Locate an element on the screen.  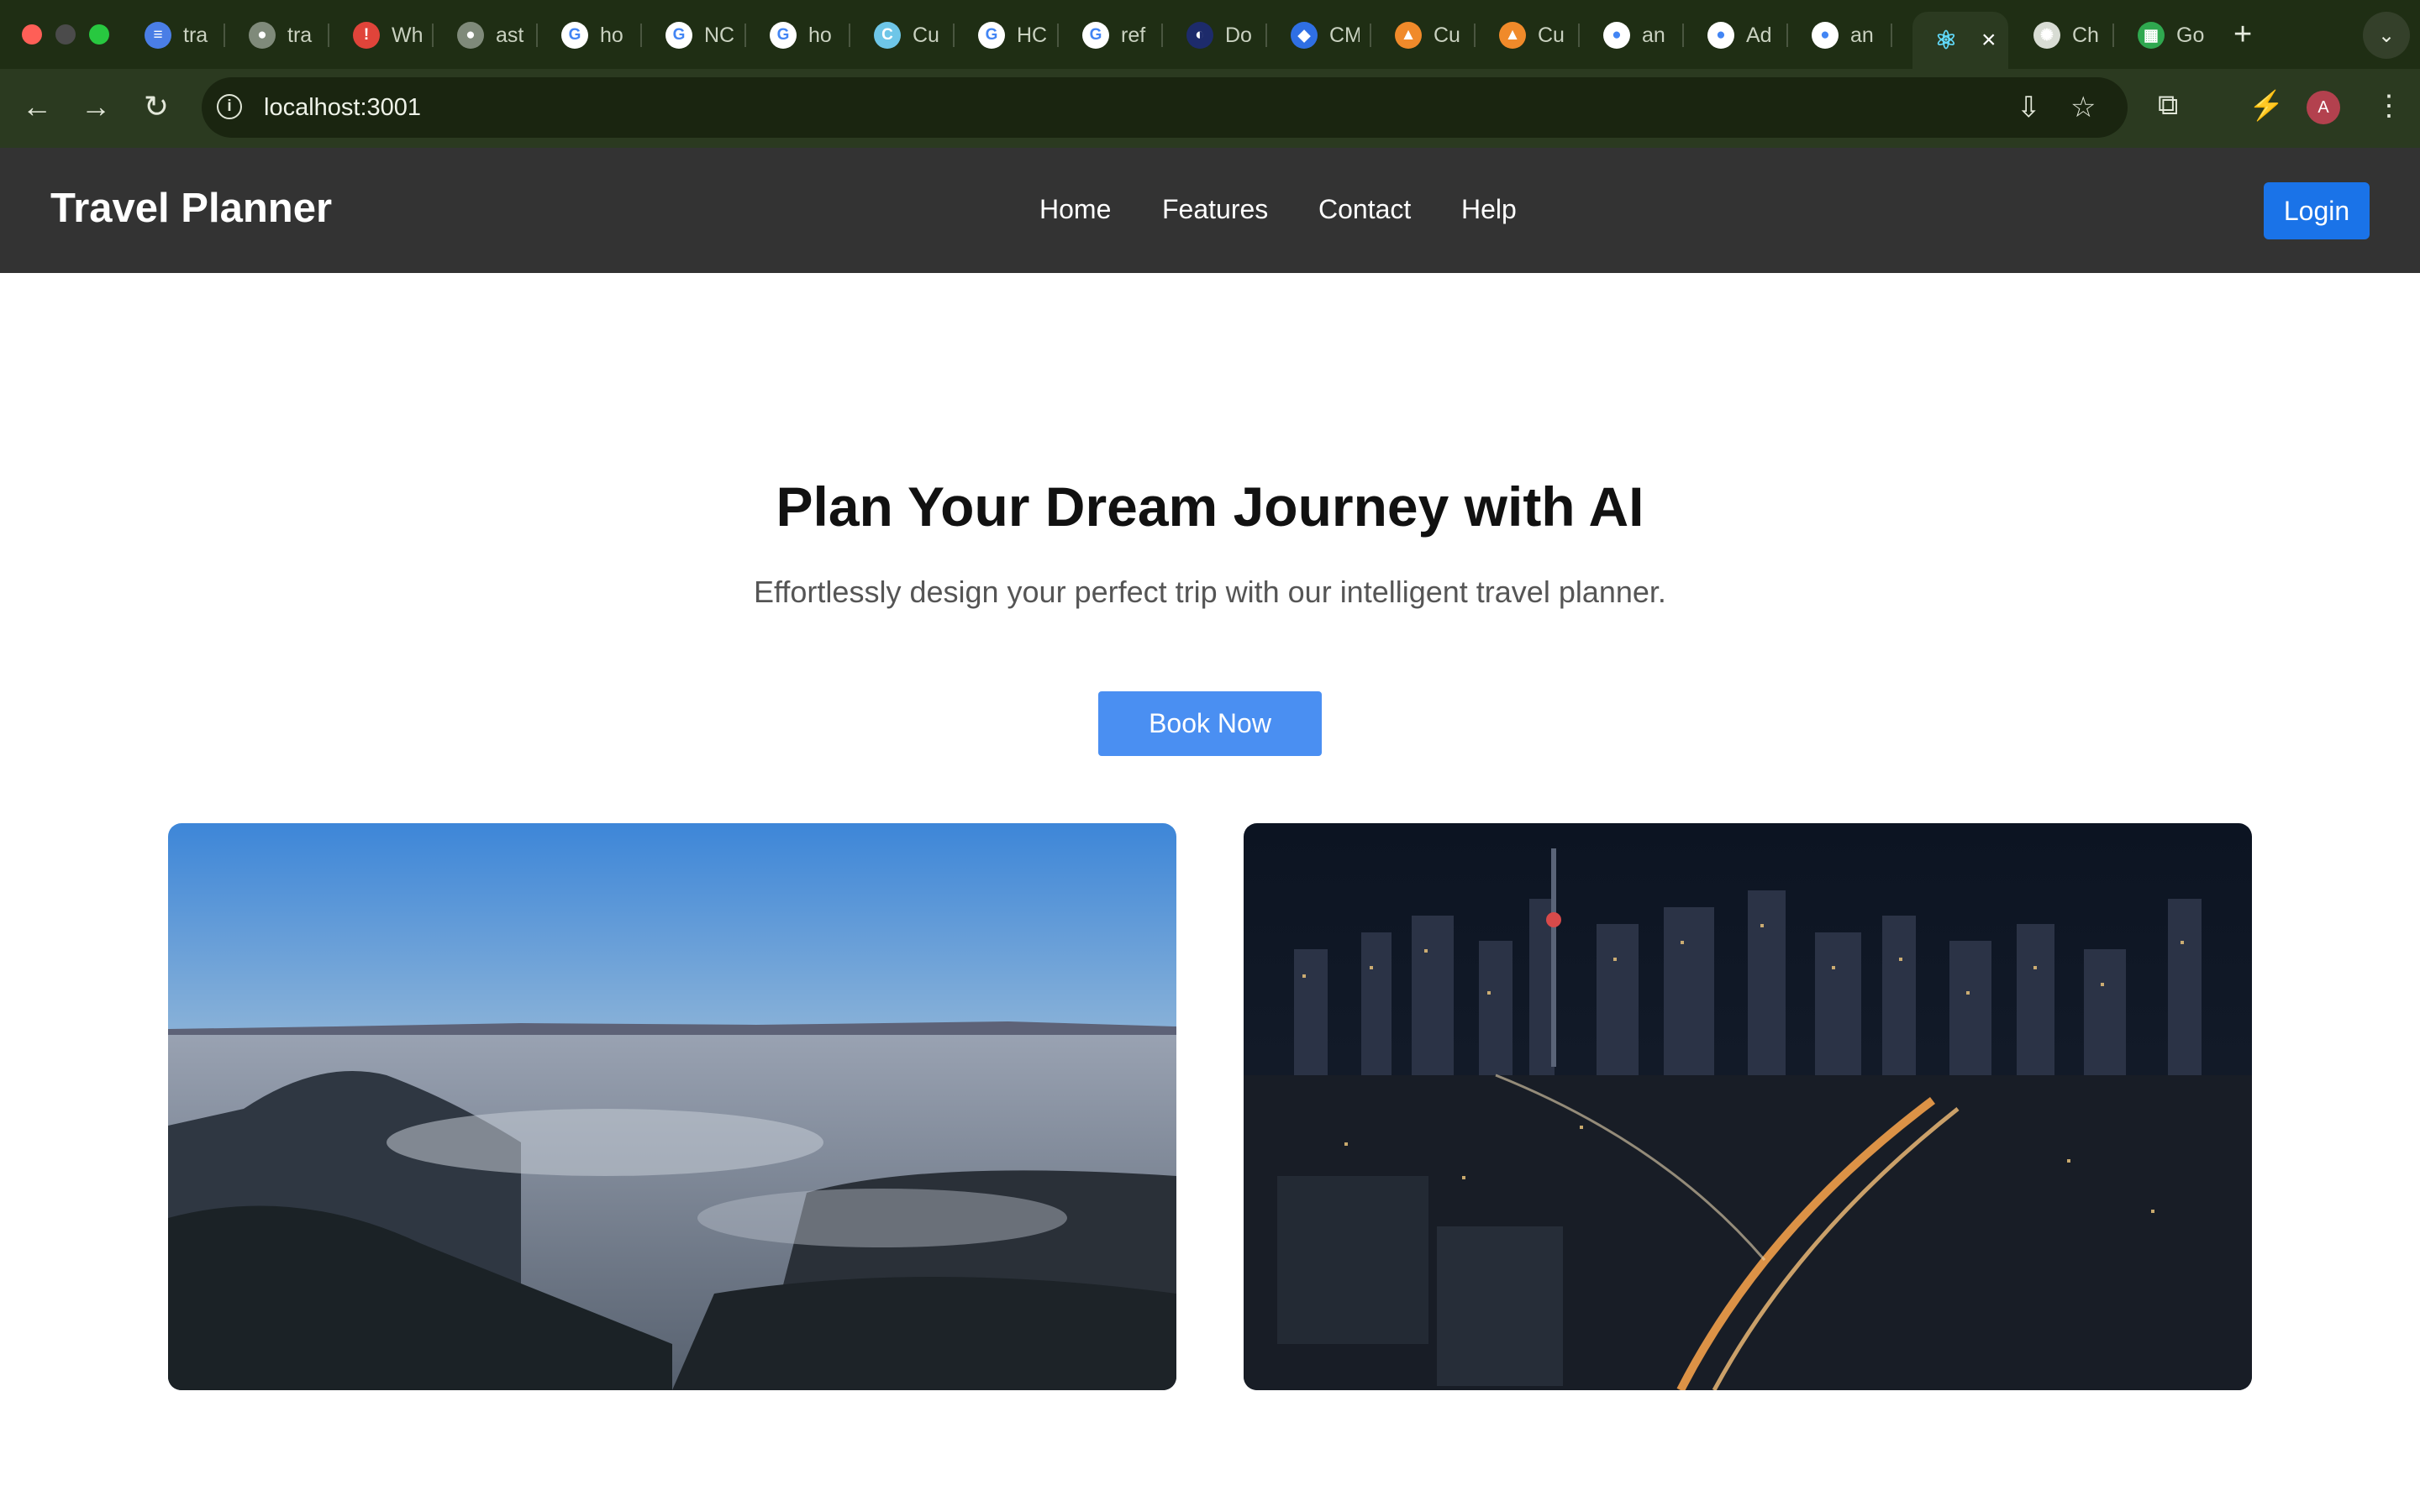
extensions-icon: ⧉ is located at coordinates (2168, 105).